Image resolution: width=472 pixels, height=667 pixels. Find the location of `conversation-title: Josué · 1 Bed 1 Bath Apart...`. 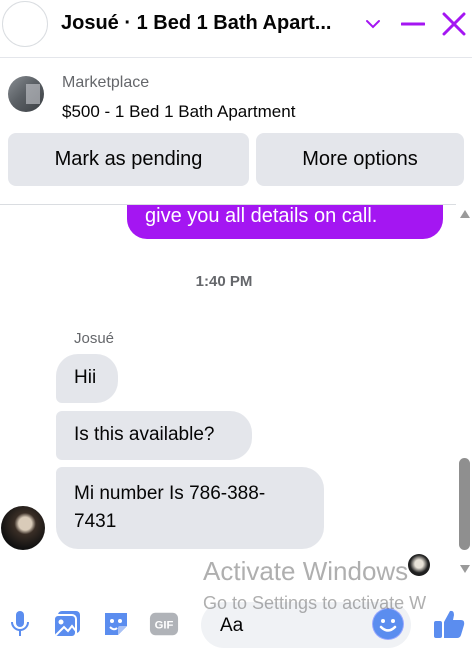

conversation-title: Josué · 1 Bed 1 Bath Apart... is located at coordinates (206, 23).